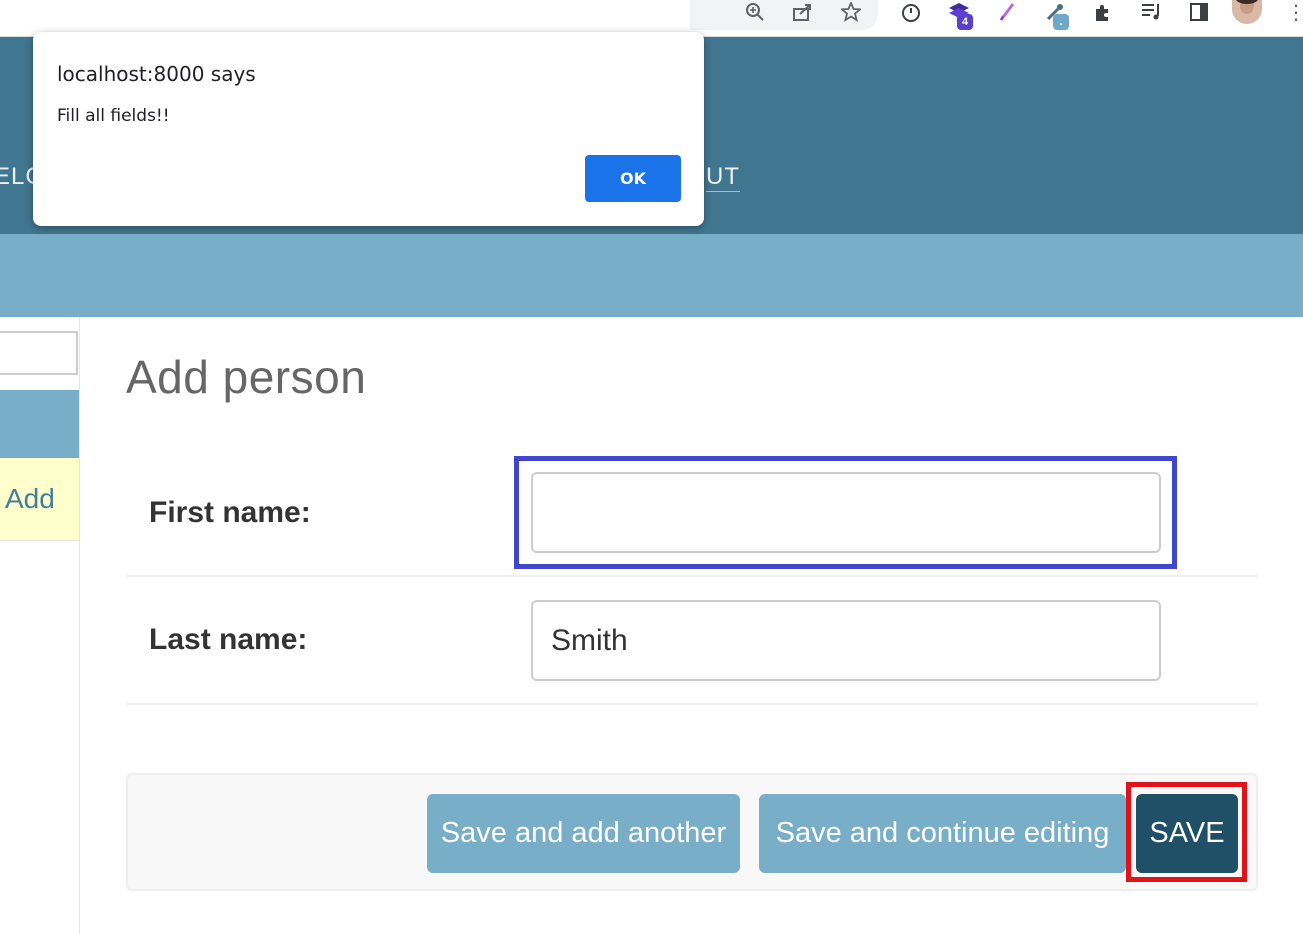  Describe the element at coordinates (246, 377) in the screenshot. I see `page-title: Add person` at that location.